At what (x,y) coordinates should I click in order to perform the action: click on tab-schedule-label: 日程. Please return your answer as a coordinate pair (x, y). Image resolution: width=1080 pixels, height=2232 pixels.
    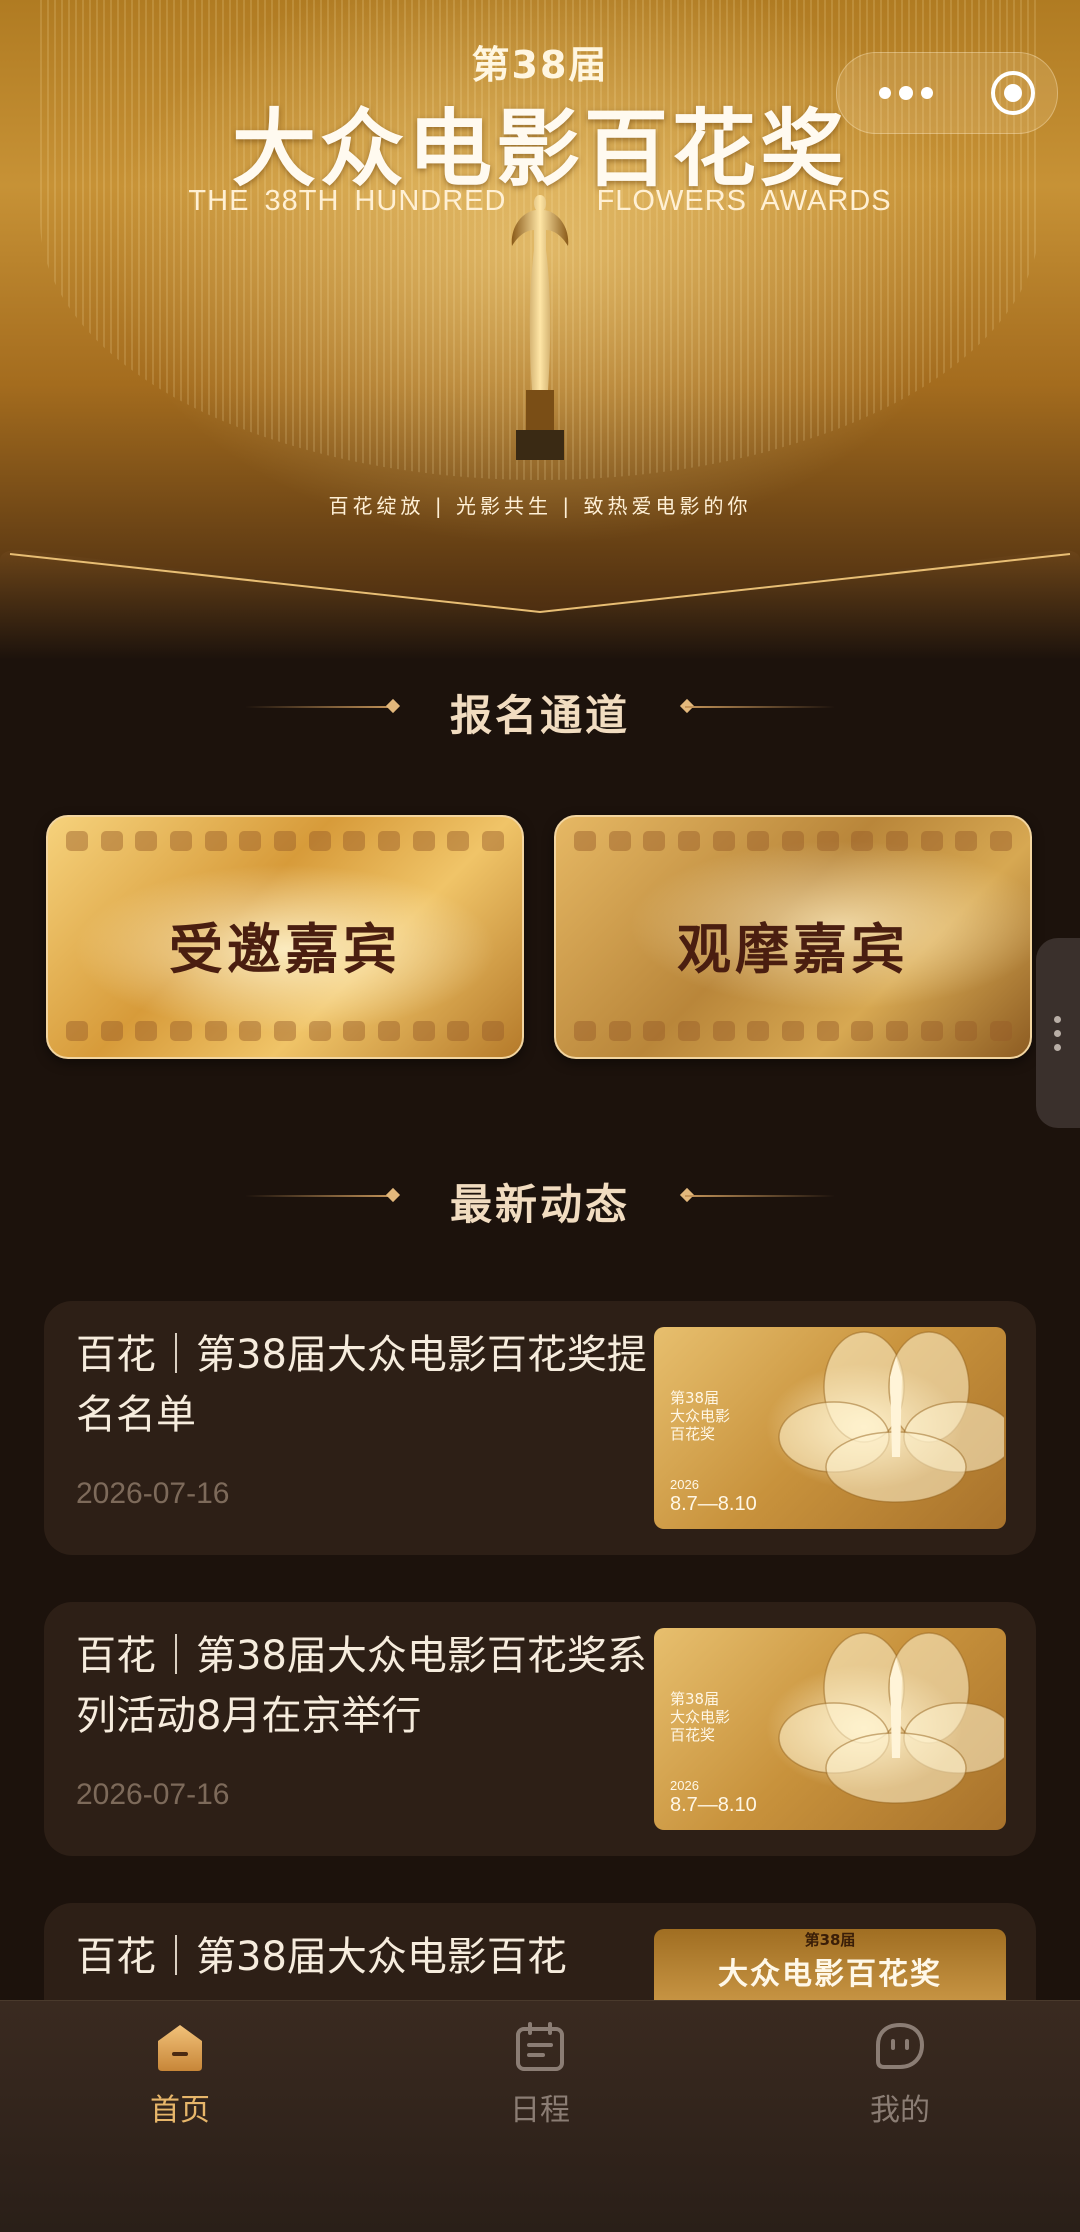
    Looking at the image, I should click on (540, 2110).